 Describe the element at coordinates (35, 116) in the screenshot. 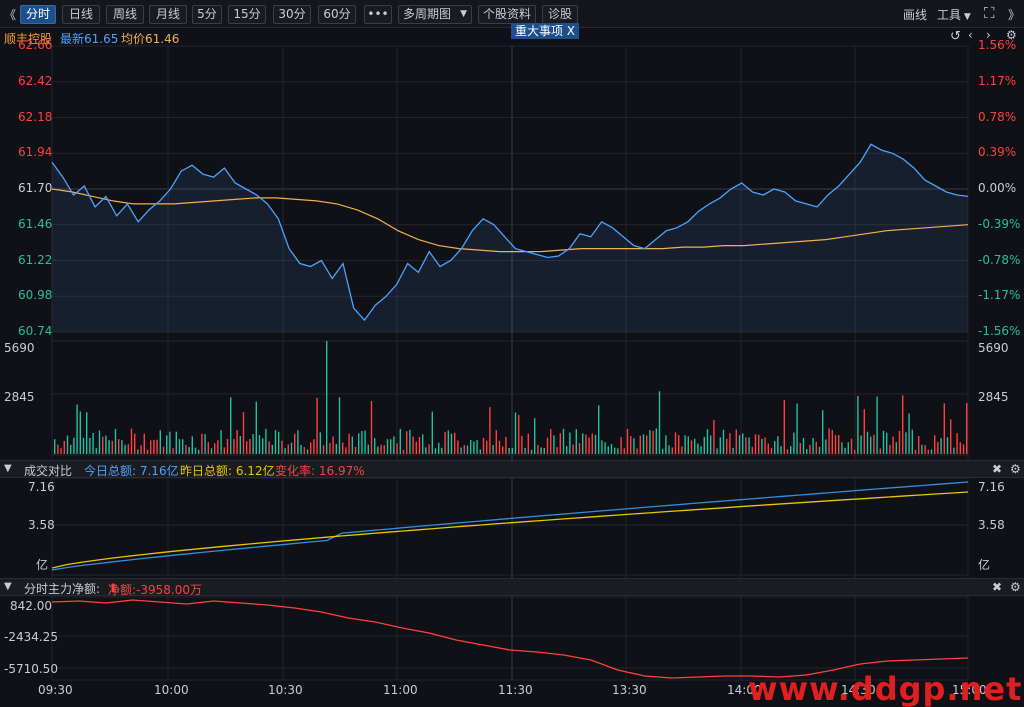

I see `price-tick-left: 62.18` at that location.